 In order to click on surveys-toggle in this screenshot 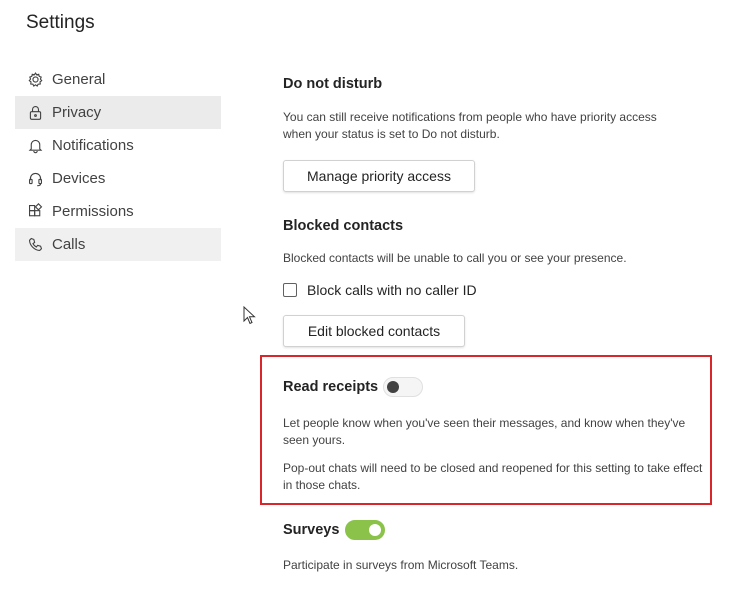, I will do `click(365, 530)`.